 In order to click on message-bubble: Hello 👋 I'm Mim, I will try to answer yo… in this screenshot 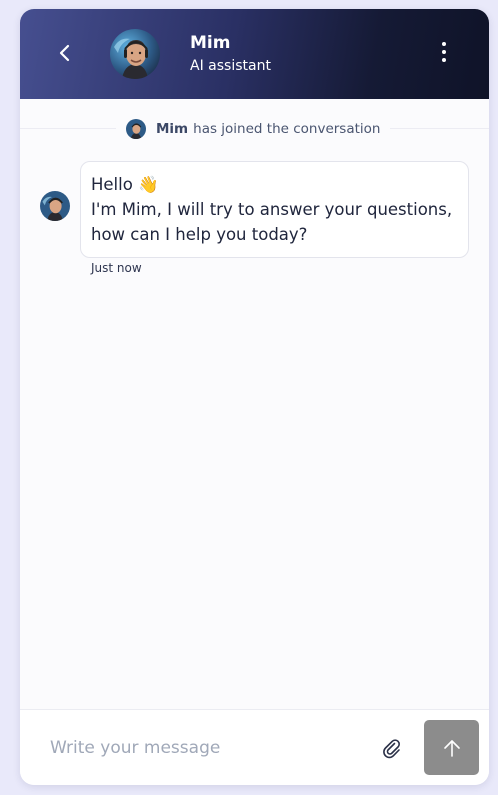, I will do `click(274, 209)`.